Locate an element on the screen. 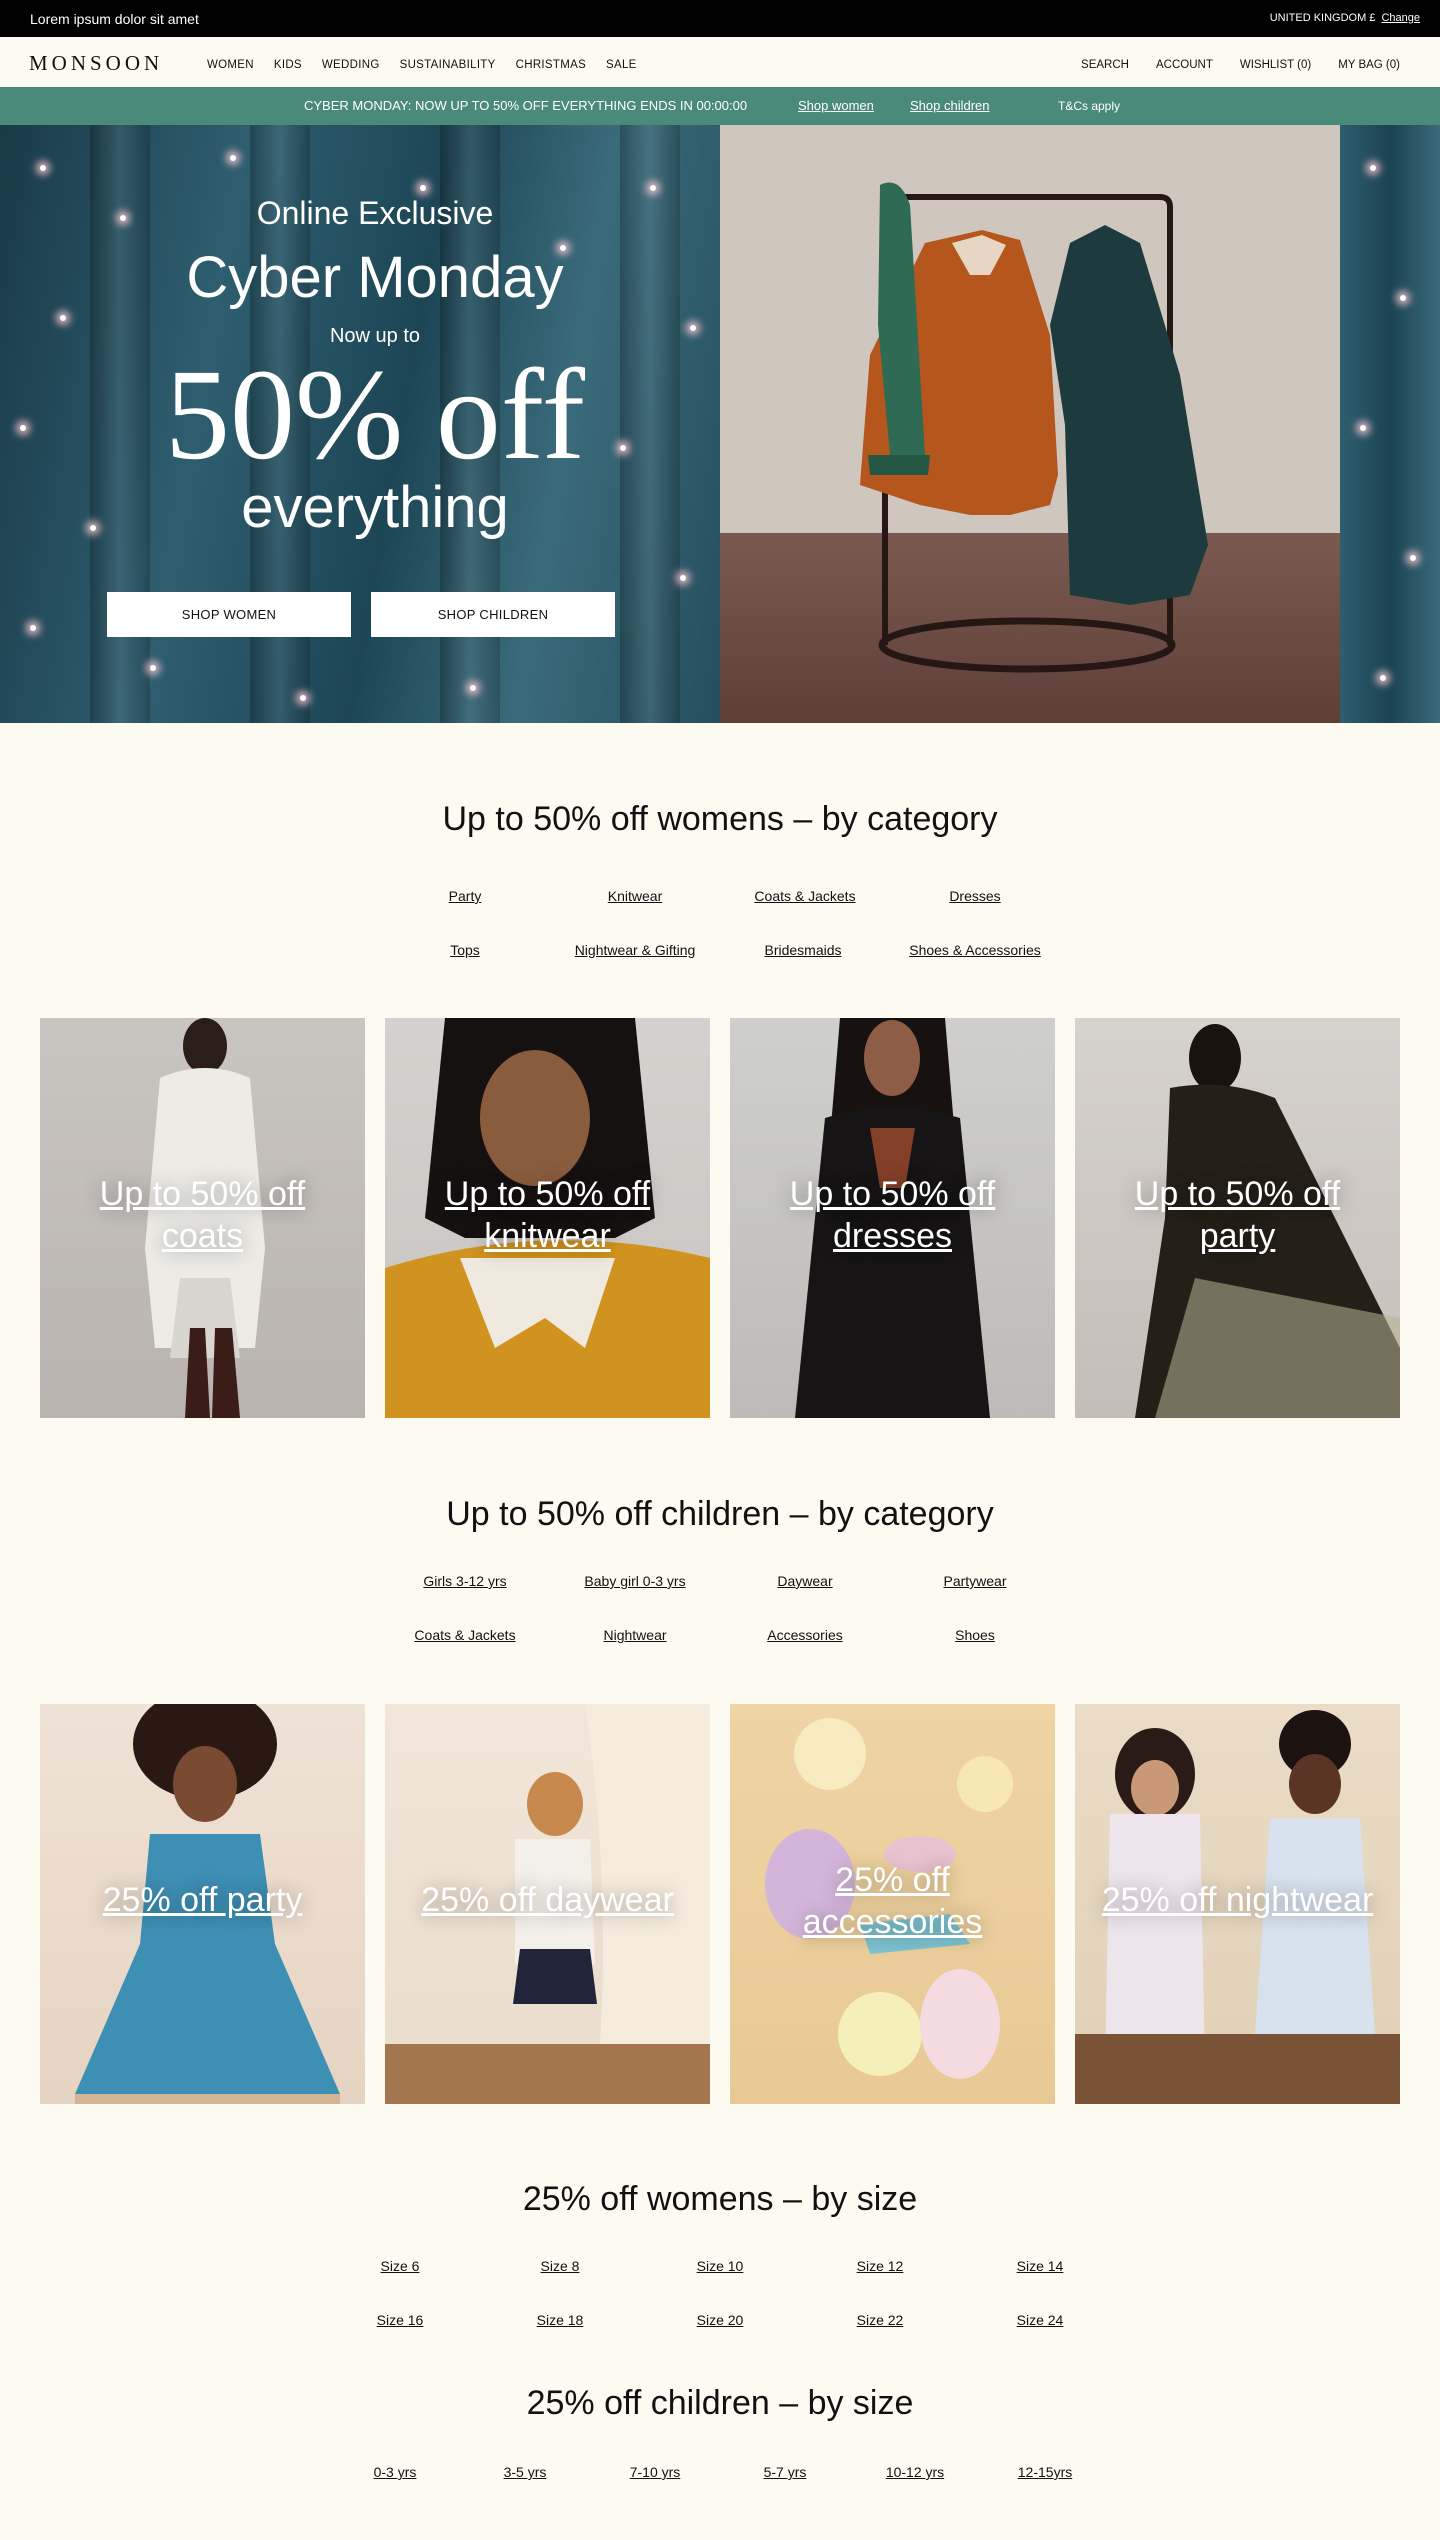  kids-daywear-tile-caption: 25% off daywear is located at coordinates (547, 1900).